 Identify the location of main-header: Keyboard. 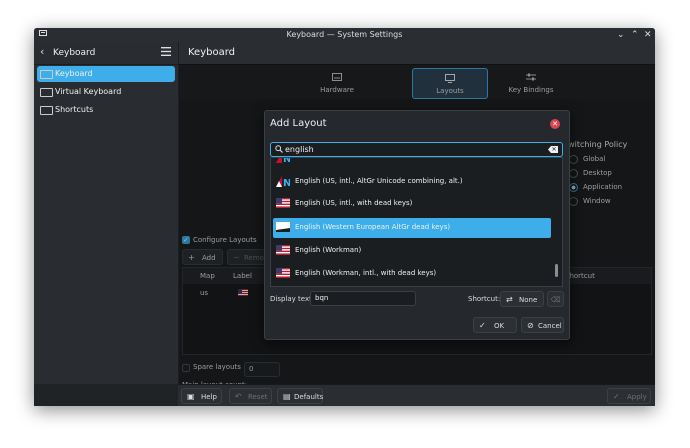
(417, 53).